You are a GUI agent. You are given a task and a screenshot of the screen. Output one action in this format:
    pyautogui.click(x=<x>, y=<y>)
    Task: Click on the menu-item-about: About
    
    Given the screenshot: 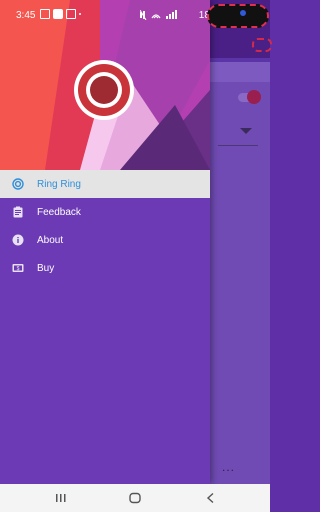 What is the action you would take?
    pyautogui.click(x=105, y=240)
    